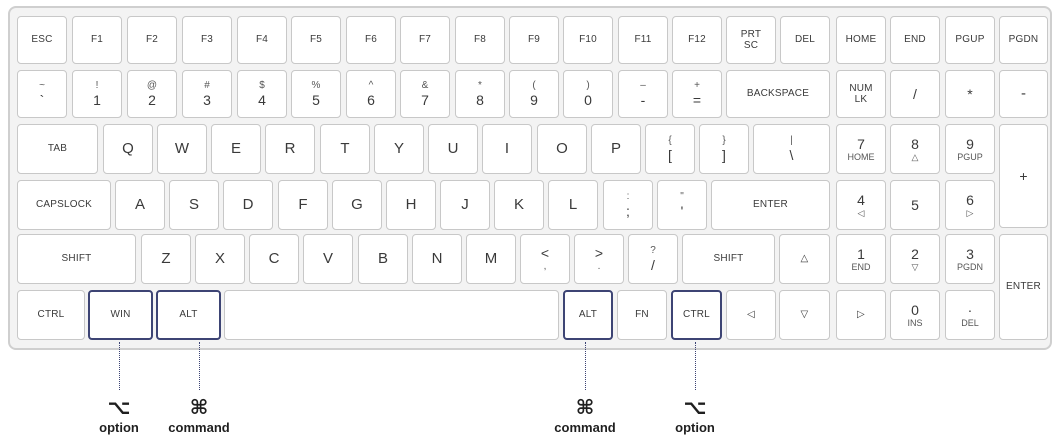  Describe the element at coordinates (653, 259) in the screenshot. I see `key-slash: ? /` at that location.